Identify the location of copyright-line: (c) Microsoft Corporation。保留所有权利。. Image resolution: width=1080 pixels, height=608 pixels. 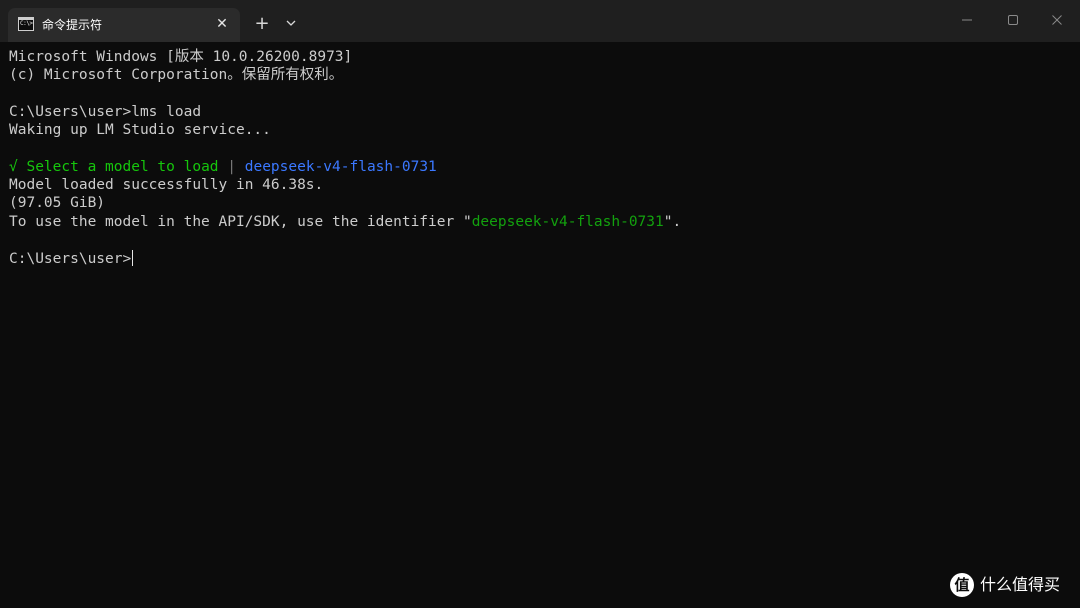
(176, 75).